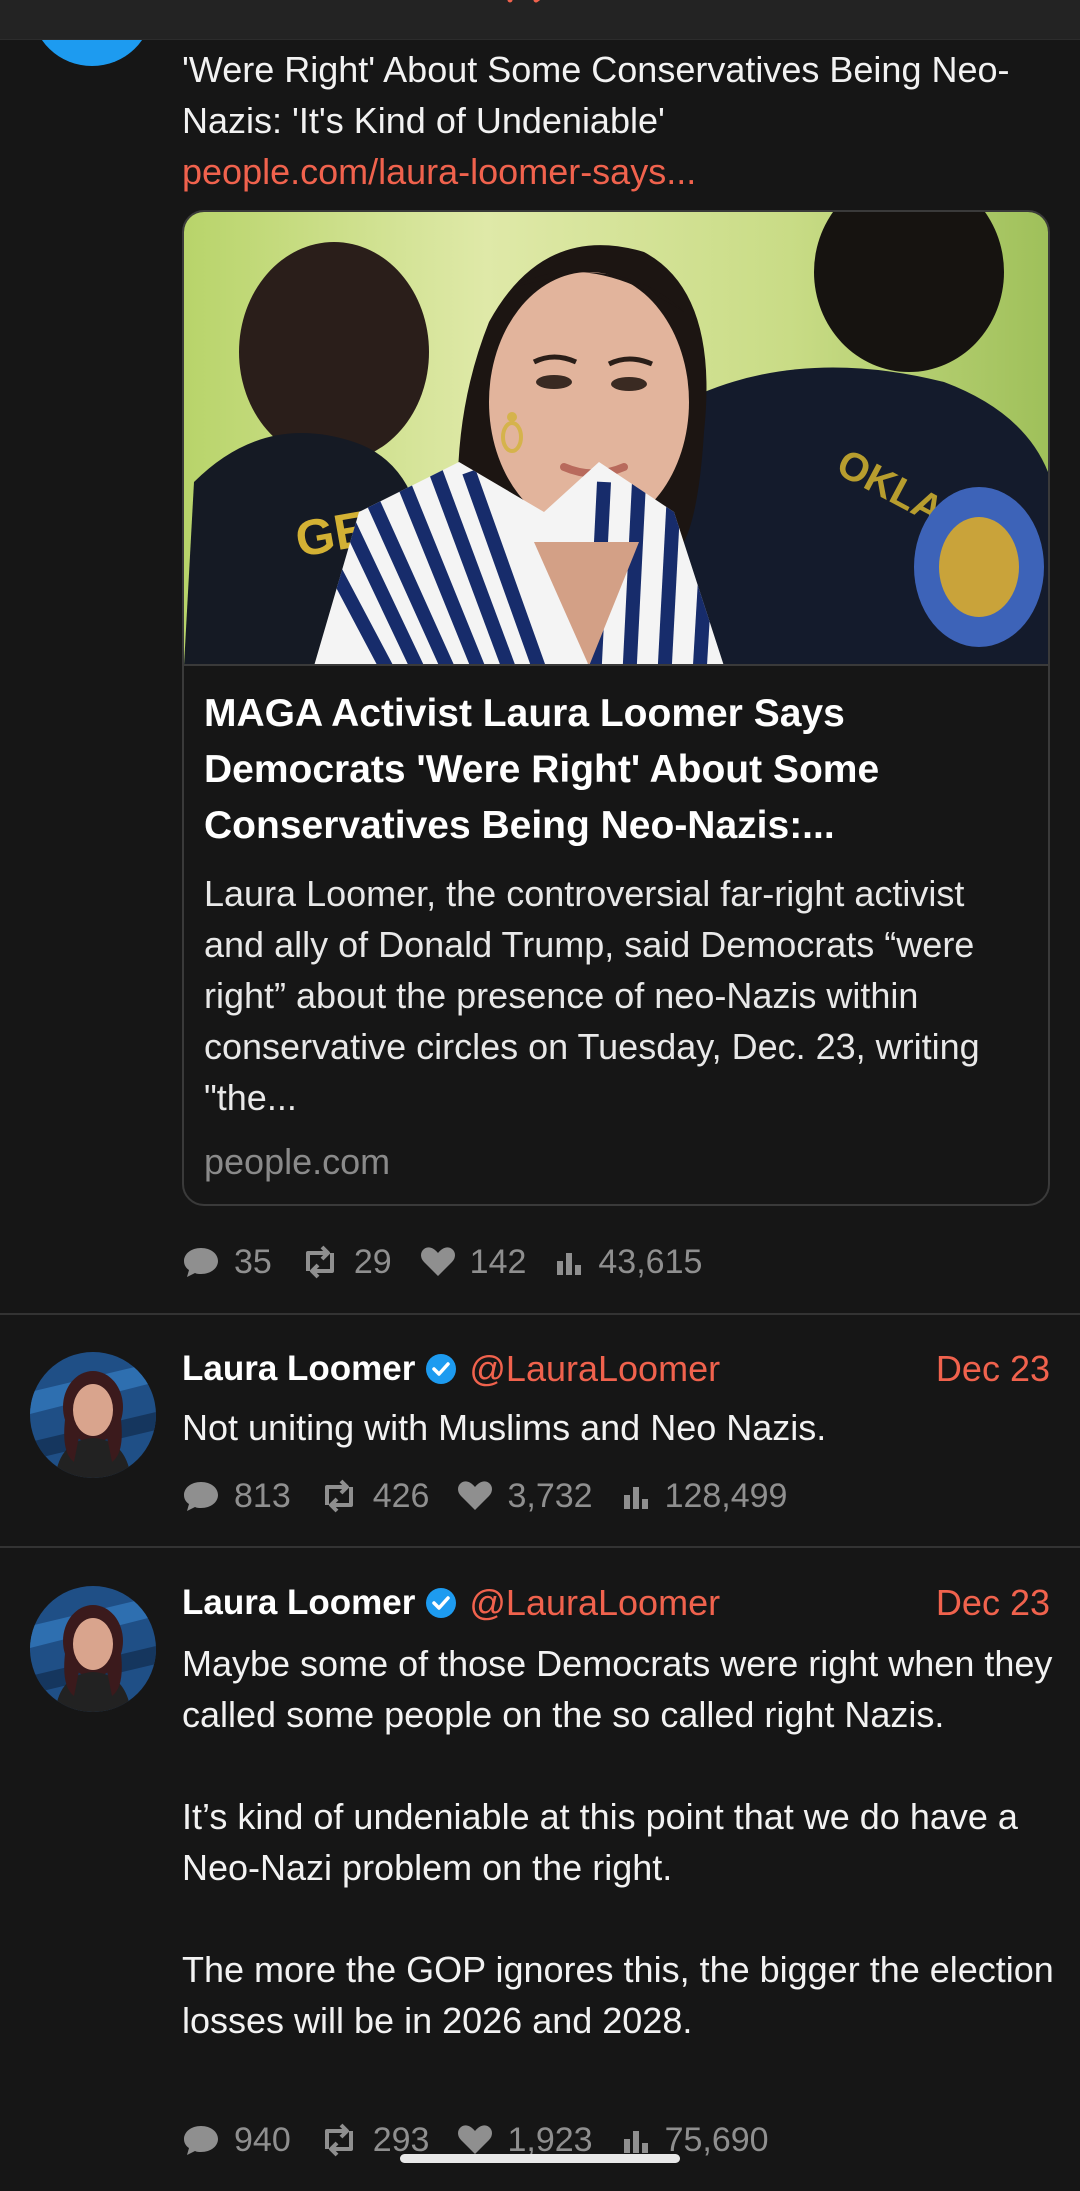  I want to click on like-count: 3,732, so click(550, 1495).